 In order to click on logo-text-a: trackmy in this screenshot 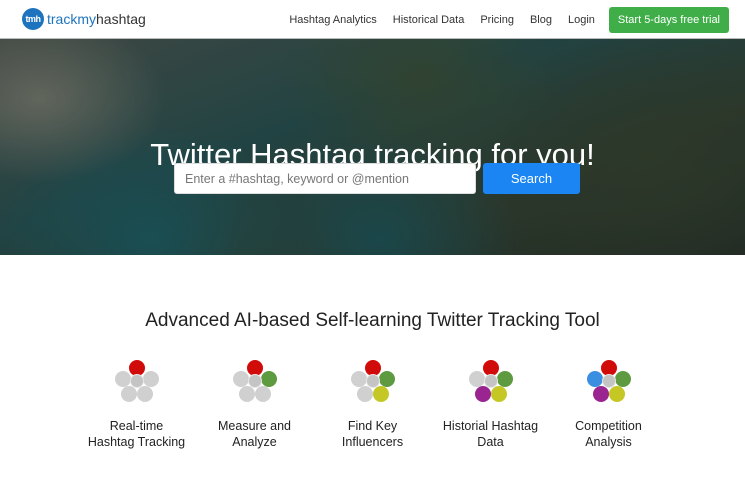, I will do `click(71, 19)`.